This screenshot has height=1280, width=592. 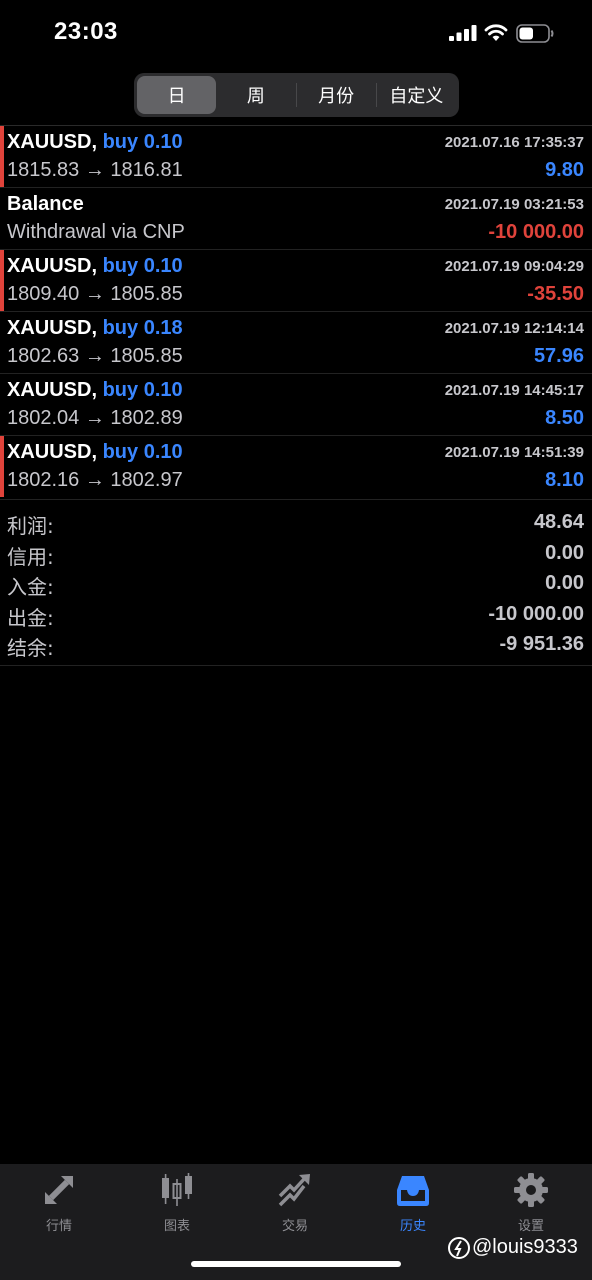 I want to click on deal-direction: buy 0.18, so click(x=142, y=328).